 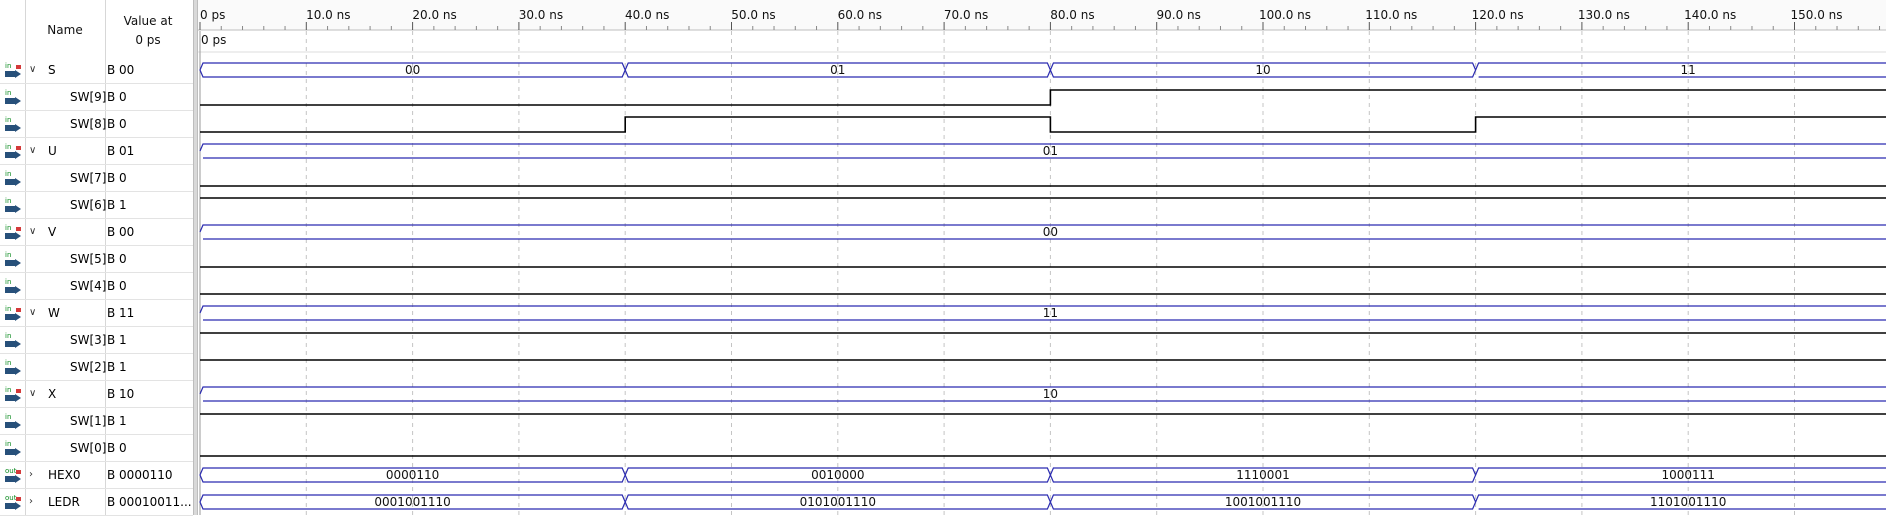 I want to click on name-column-header: Name, so click(x=65, y=30).